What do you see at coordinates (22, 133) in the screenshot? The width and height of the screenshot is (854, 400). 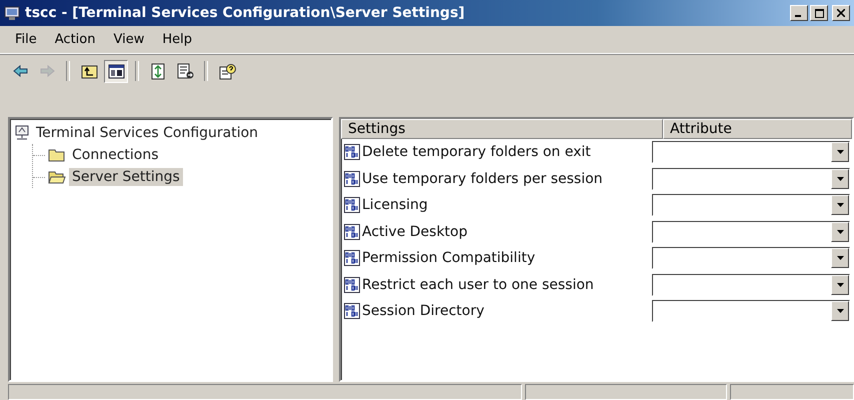 I see `computer-icon` at bounding box center [22, 133].